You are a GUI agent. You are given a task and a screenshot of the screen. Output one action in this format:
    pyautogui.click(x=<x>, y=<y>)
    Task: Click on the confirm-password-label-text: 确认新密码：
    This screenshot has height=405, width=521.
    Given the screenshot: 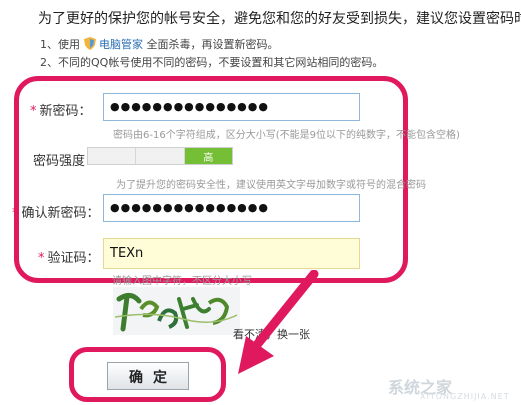 What is the action you would take?
    pyautogui.click(x=60, y=213)
    